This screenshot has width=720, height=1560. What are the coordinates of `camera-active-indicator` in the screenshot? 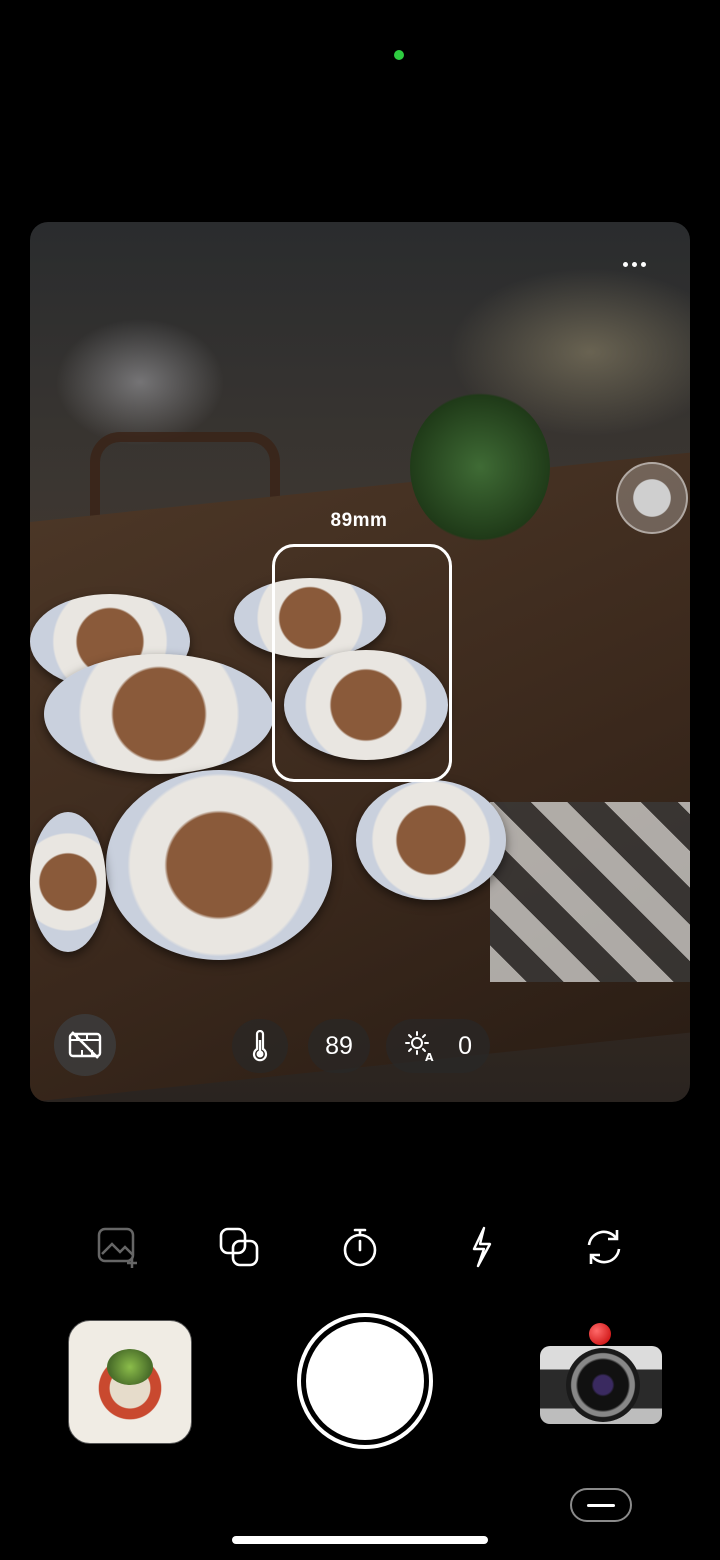 It's located at (399, 55).